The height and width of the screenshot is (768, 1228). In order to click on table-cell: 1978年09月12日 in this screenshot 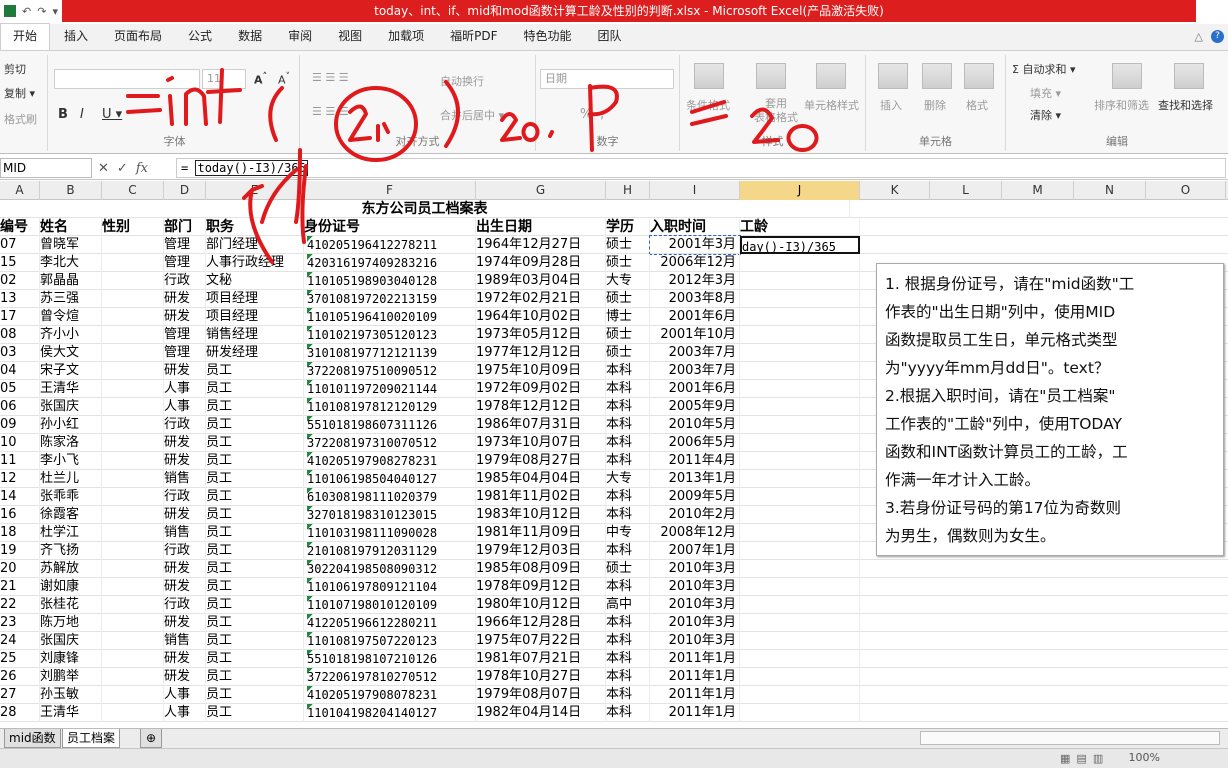, I will do `click(541, 587)`.